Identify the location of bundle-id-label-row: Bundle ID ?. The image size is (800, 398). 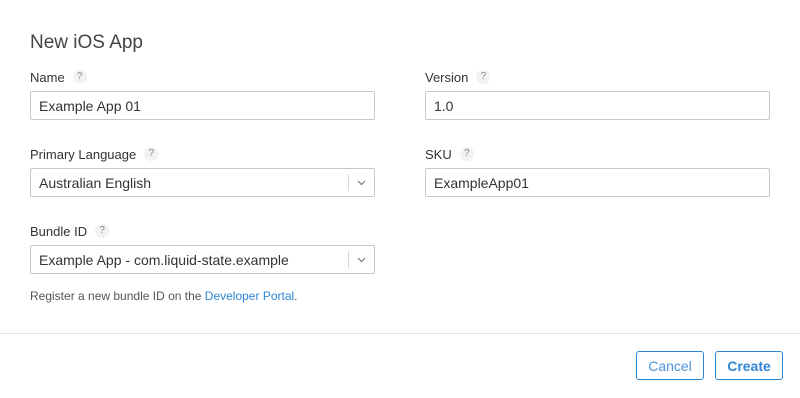
(70, 231).